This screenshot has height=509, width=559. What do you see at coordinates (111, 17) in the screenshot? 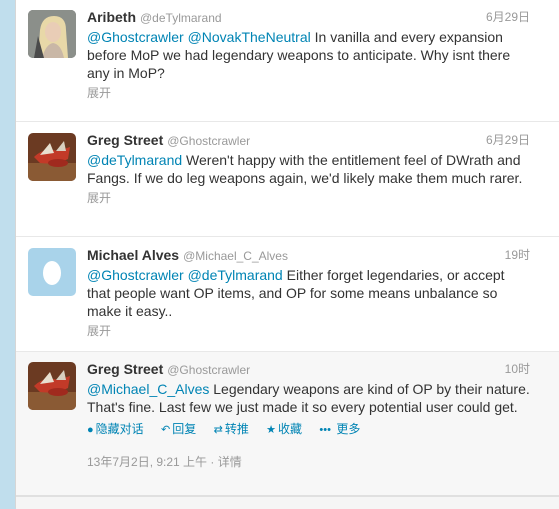
I see `fullname: Aribeth` at bounding box center [111, 17].